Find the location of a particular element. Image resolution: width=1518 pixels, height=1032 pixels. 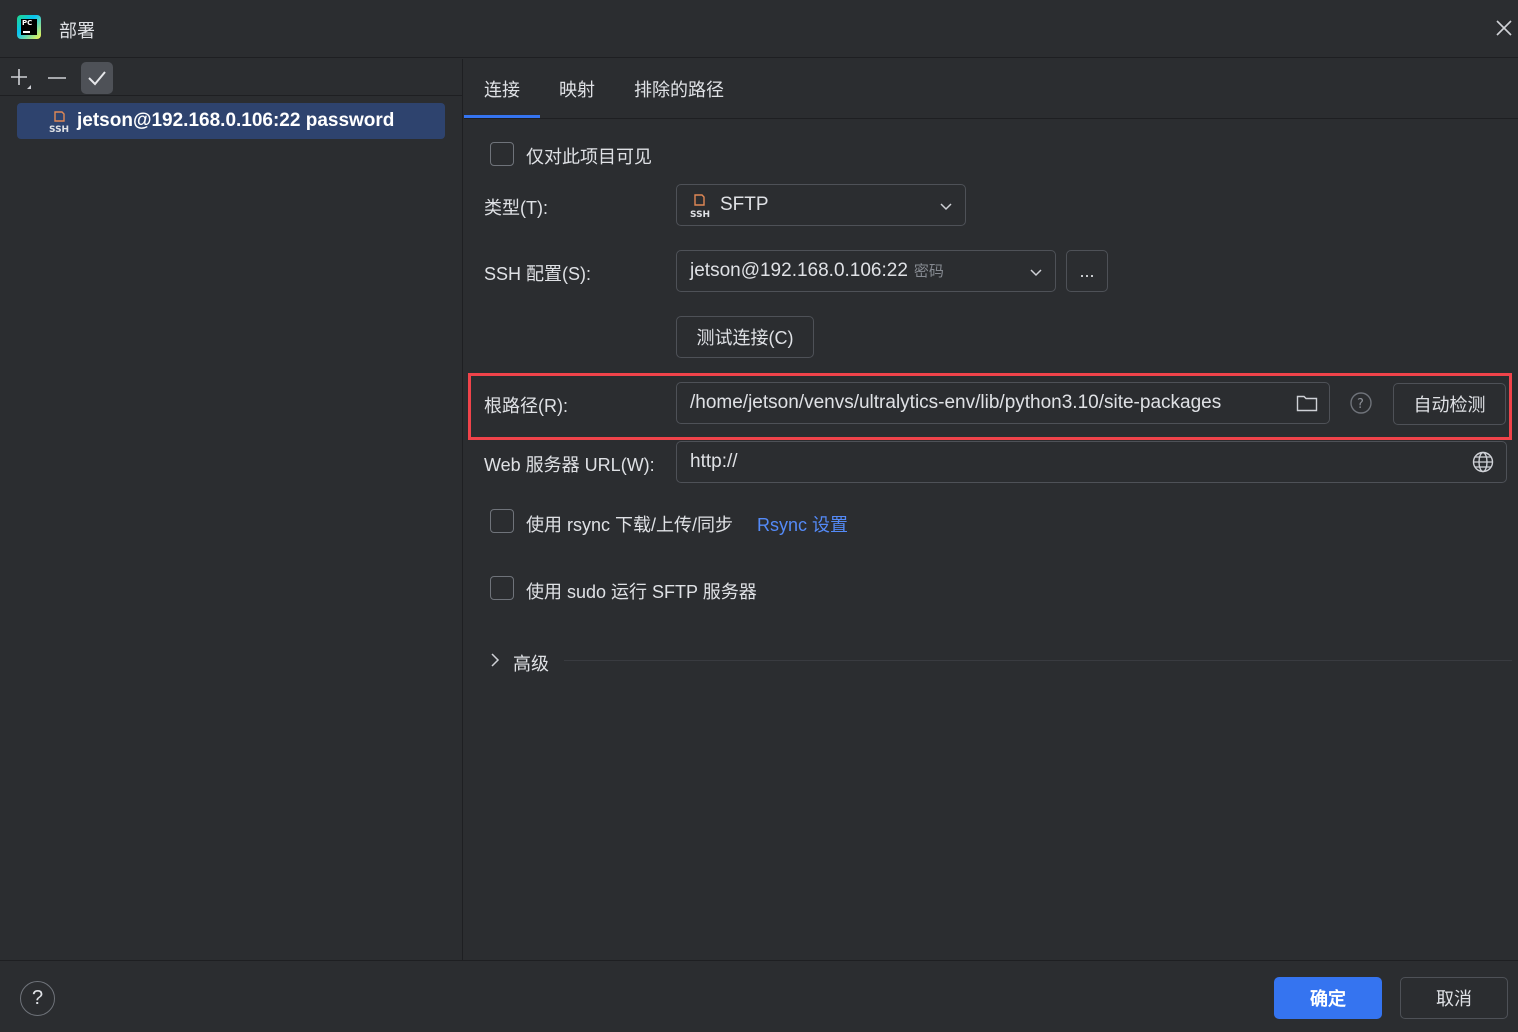

remove-icon is located at coordinates (57, 78).